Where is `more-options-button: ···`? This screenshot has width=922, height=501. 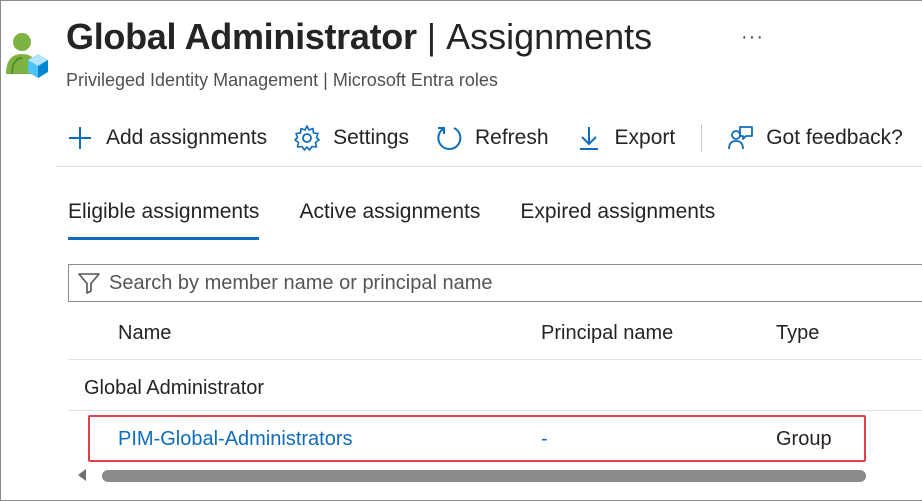
more-options-button: ··· is located at coordinates (752, 37).